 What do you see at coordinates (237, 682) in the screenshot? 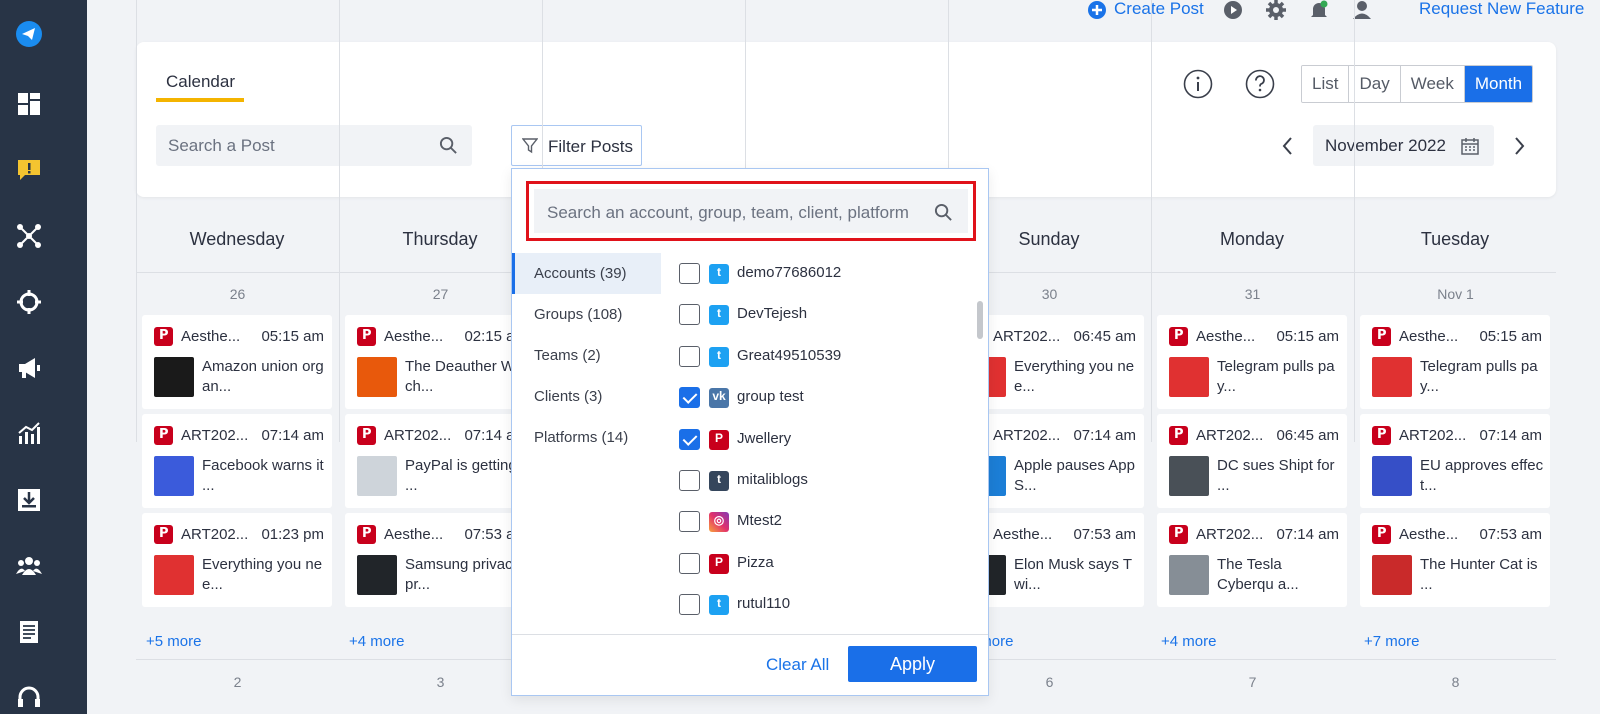
I see `date-number: 2` at bounding box center [237, 682].